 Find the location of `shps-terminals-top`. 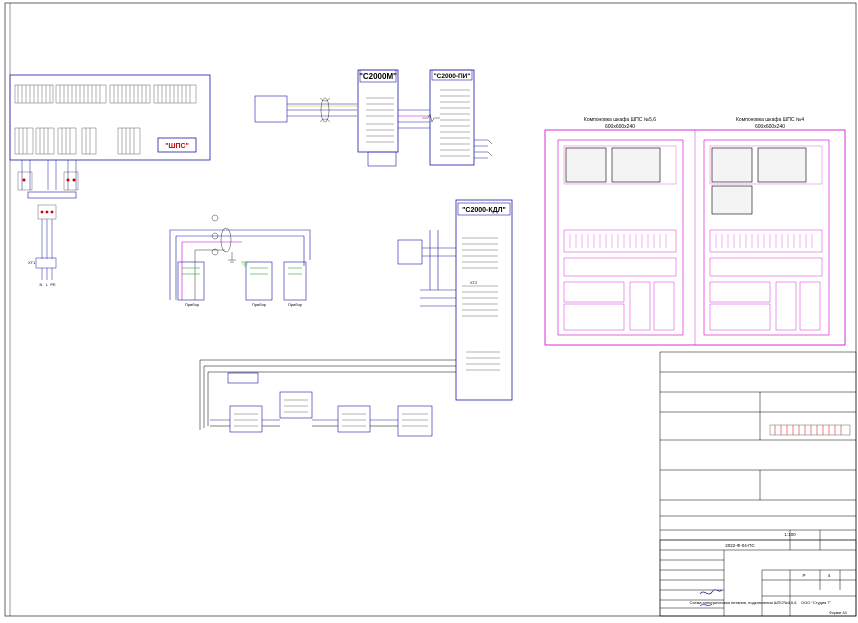

shps-terminals-top is located at coordinates (105, 94).